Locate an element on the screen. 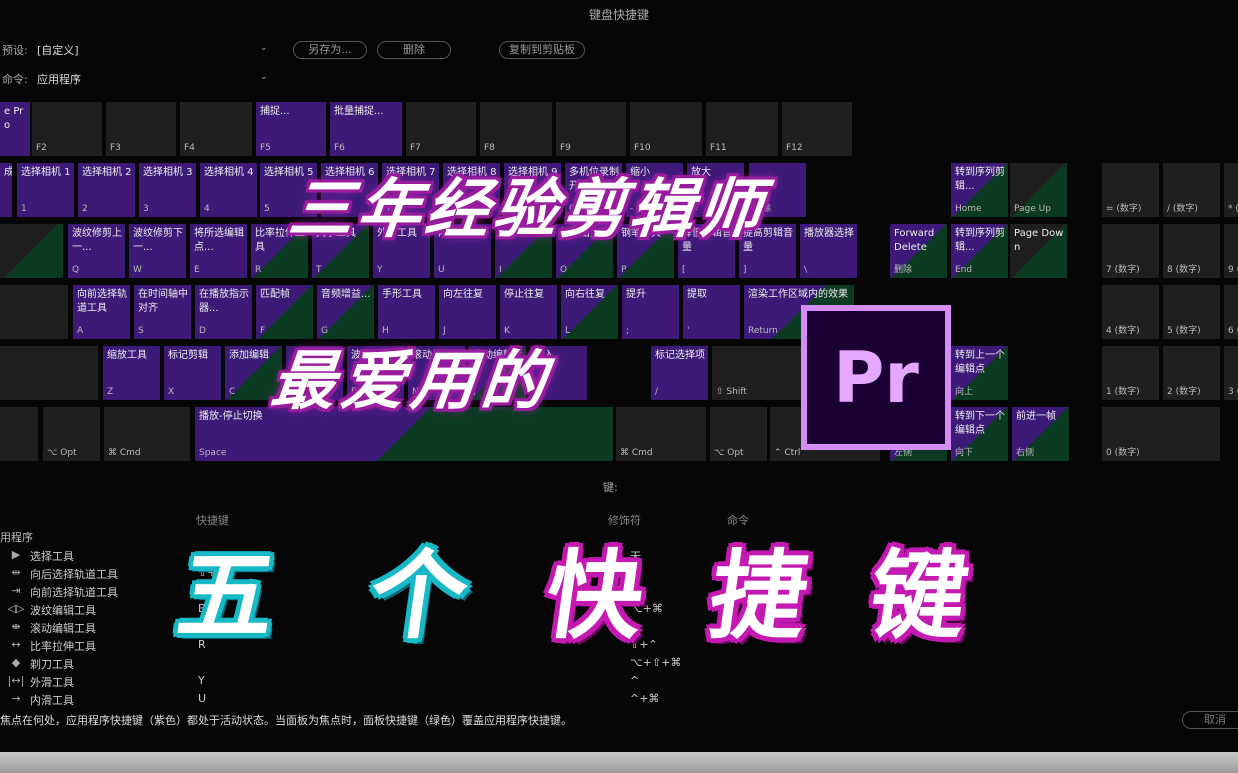 The height and width of the screenshot is (773, 1238). numpad-key is located at coordinates (1191, 434).